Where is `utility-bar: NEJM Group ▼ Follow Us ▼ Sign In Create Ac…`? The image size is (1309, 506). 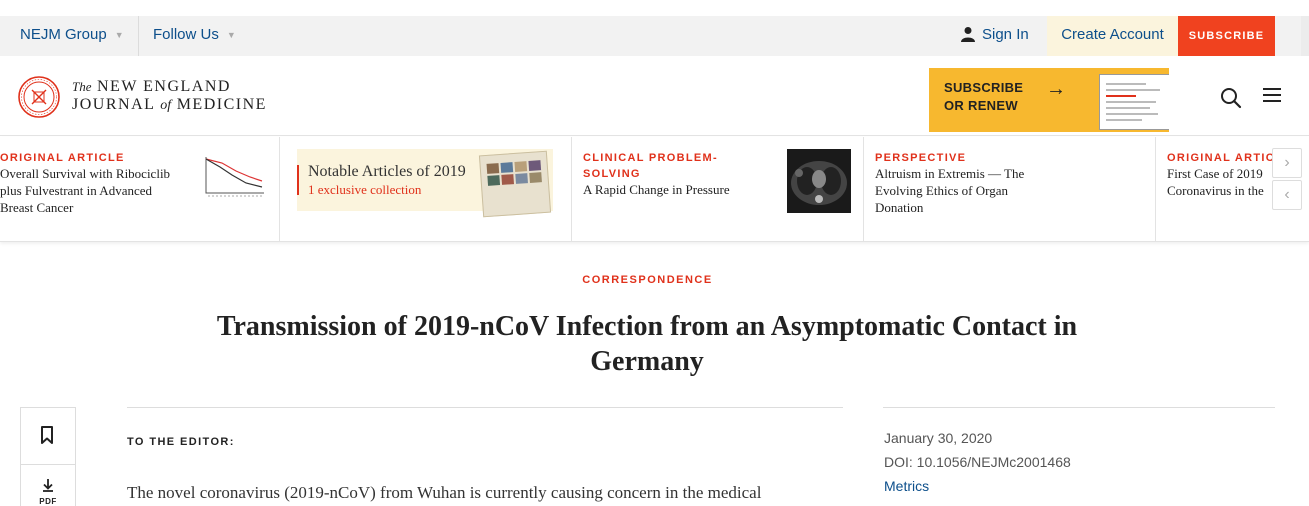
utility-bar: NEJM Group ▼ Follow Us ▼ Sign In Create Ac… is located at coordinates (654, 36).